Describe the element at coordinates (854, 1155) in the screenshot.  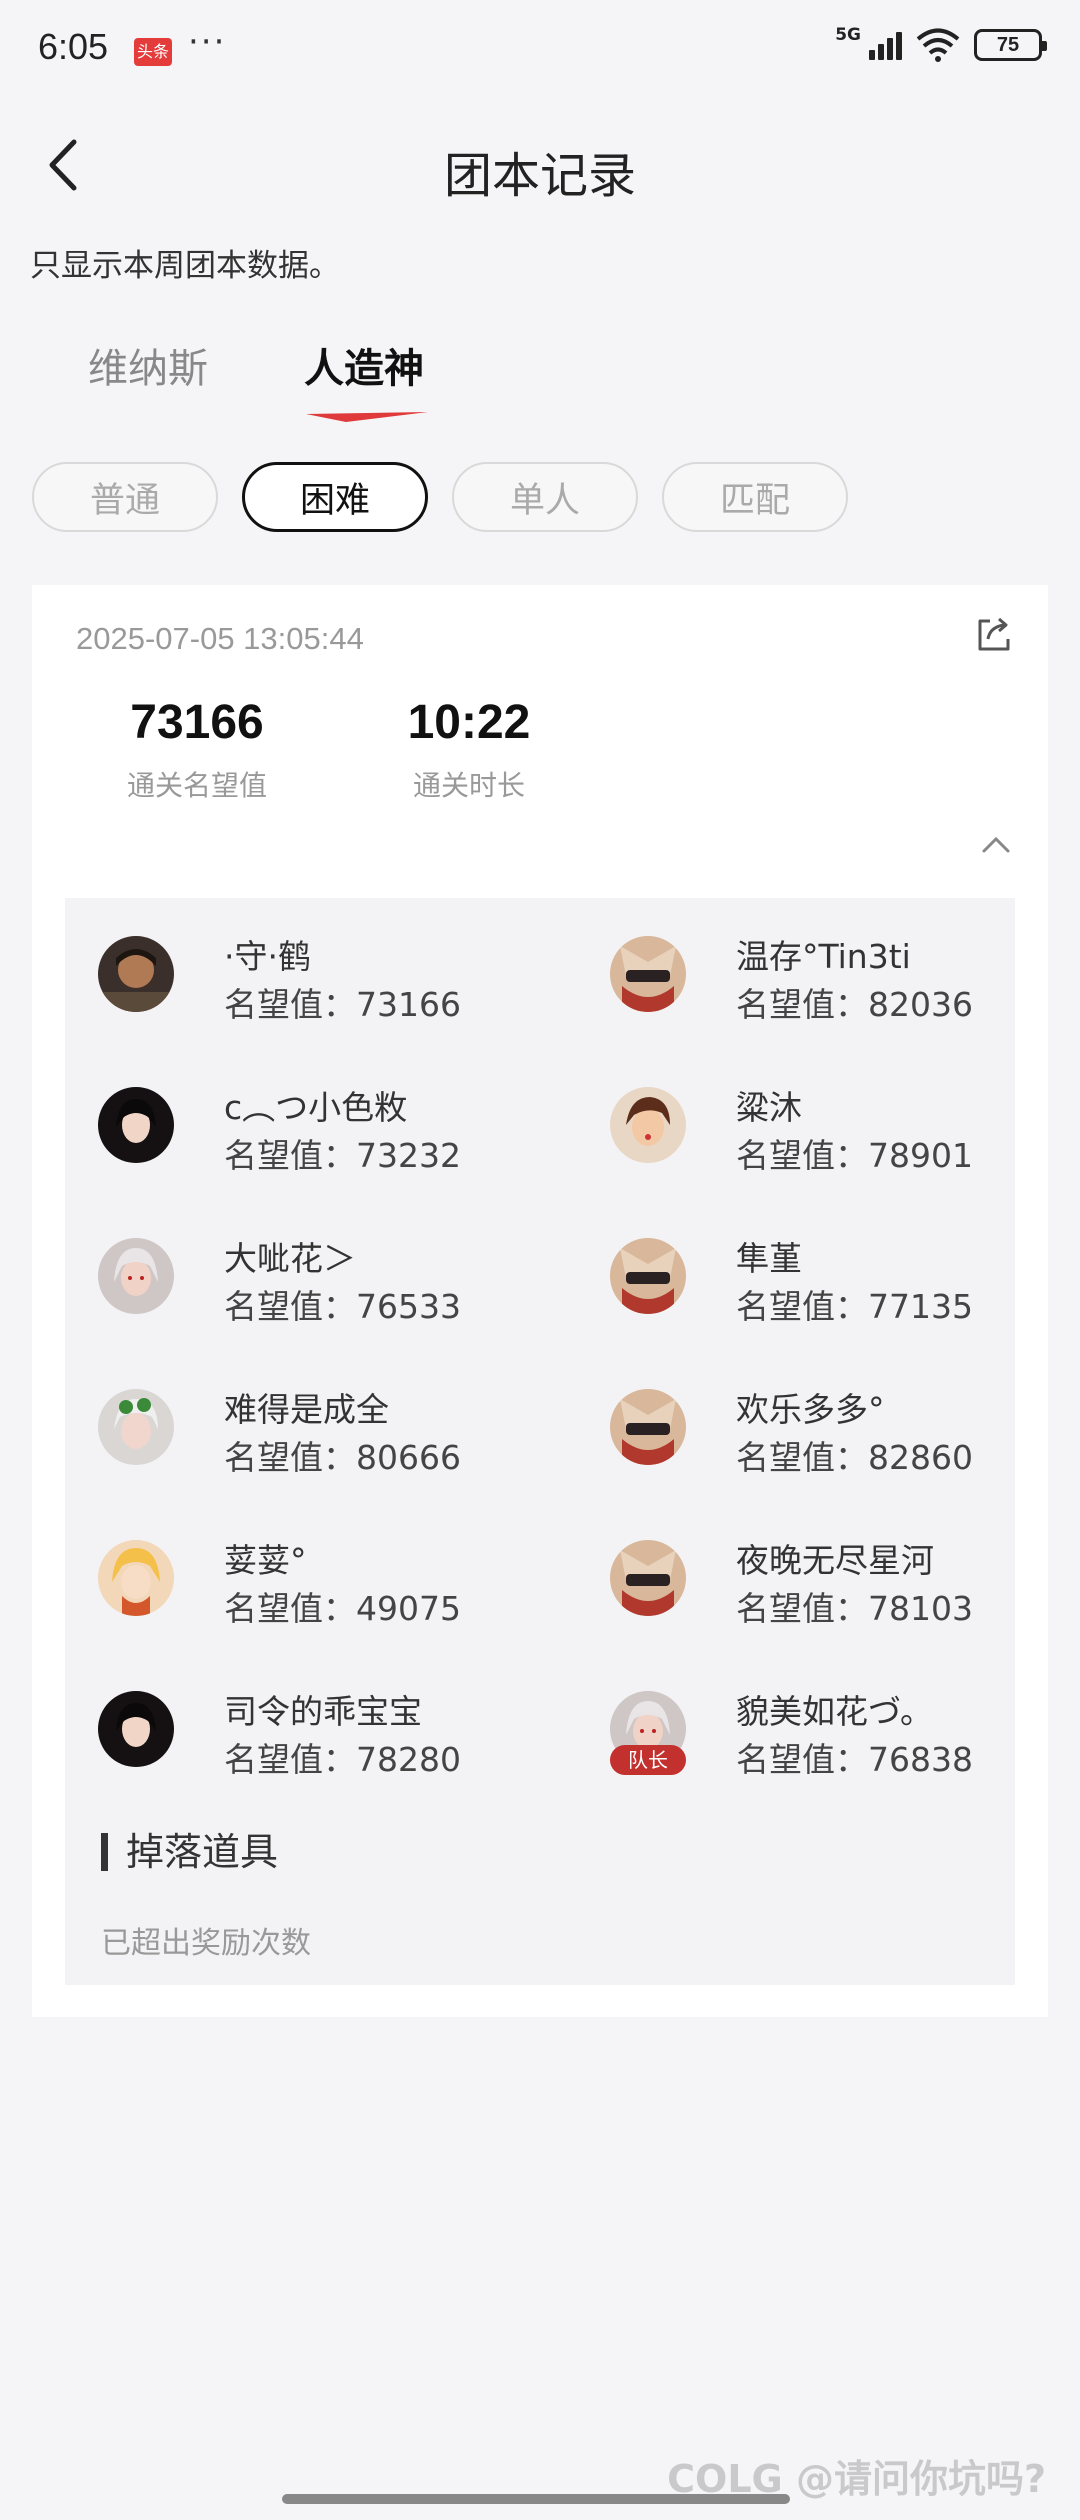
I see `member-reputation: 名望值：78901` at that location.